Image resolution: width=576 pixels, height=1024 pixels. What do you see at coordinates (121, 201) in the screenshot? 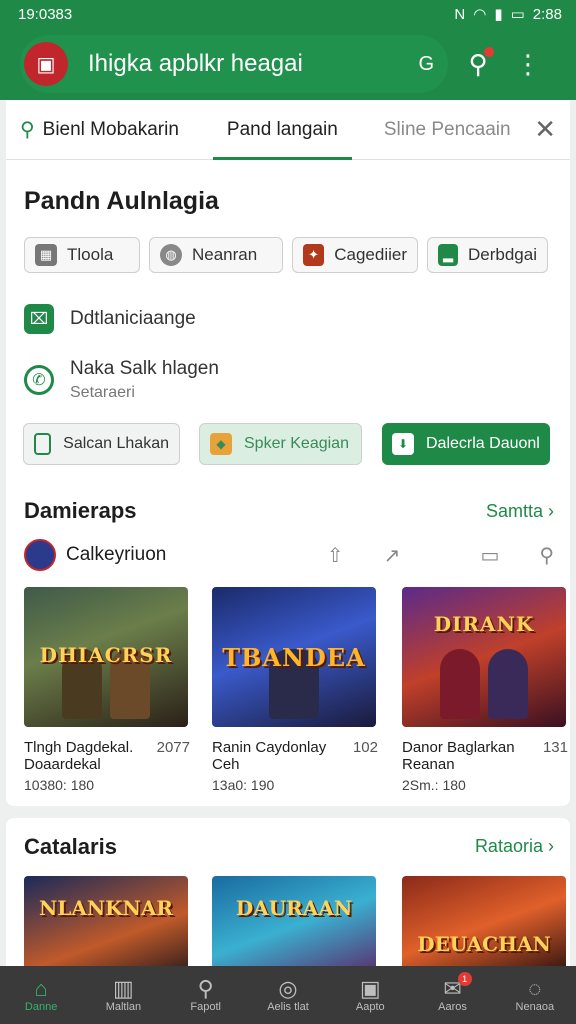
I see `section-title: Pandn Aulnlagia` at bounding box center [121, 201].